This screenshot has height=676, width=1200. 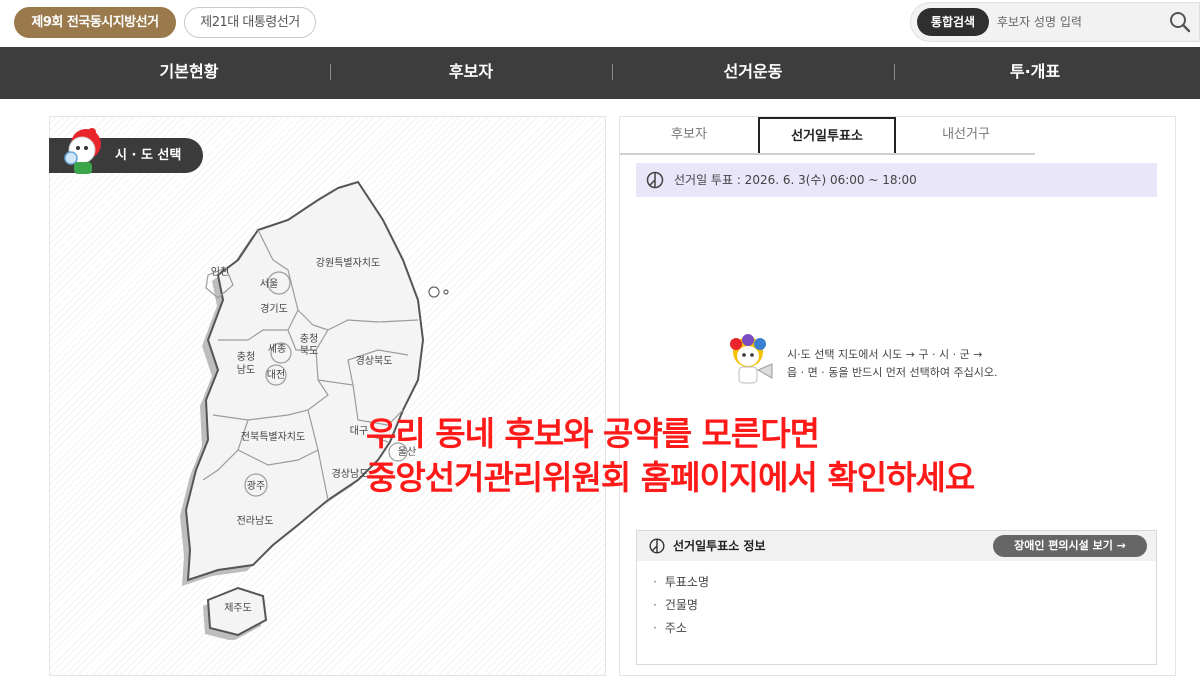 I want to click on map-label-gyeonggi: 경기도, so click(x=274, y=308).